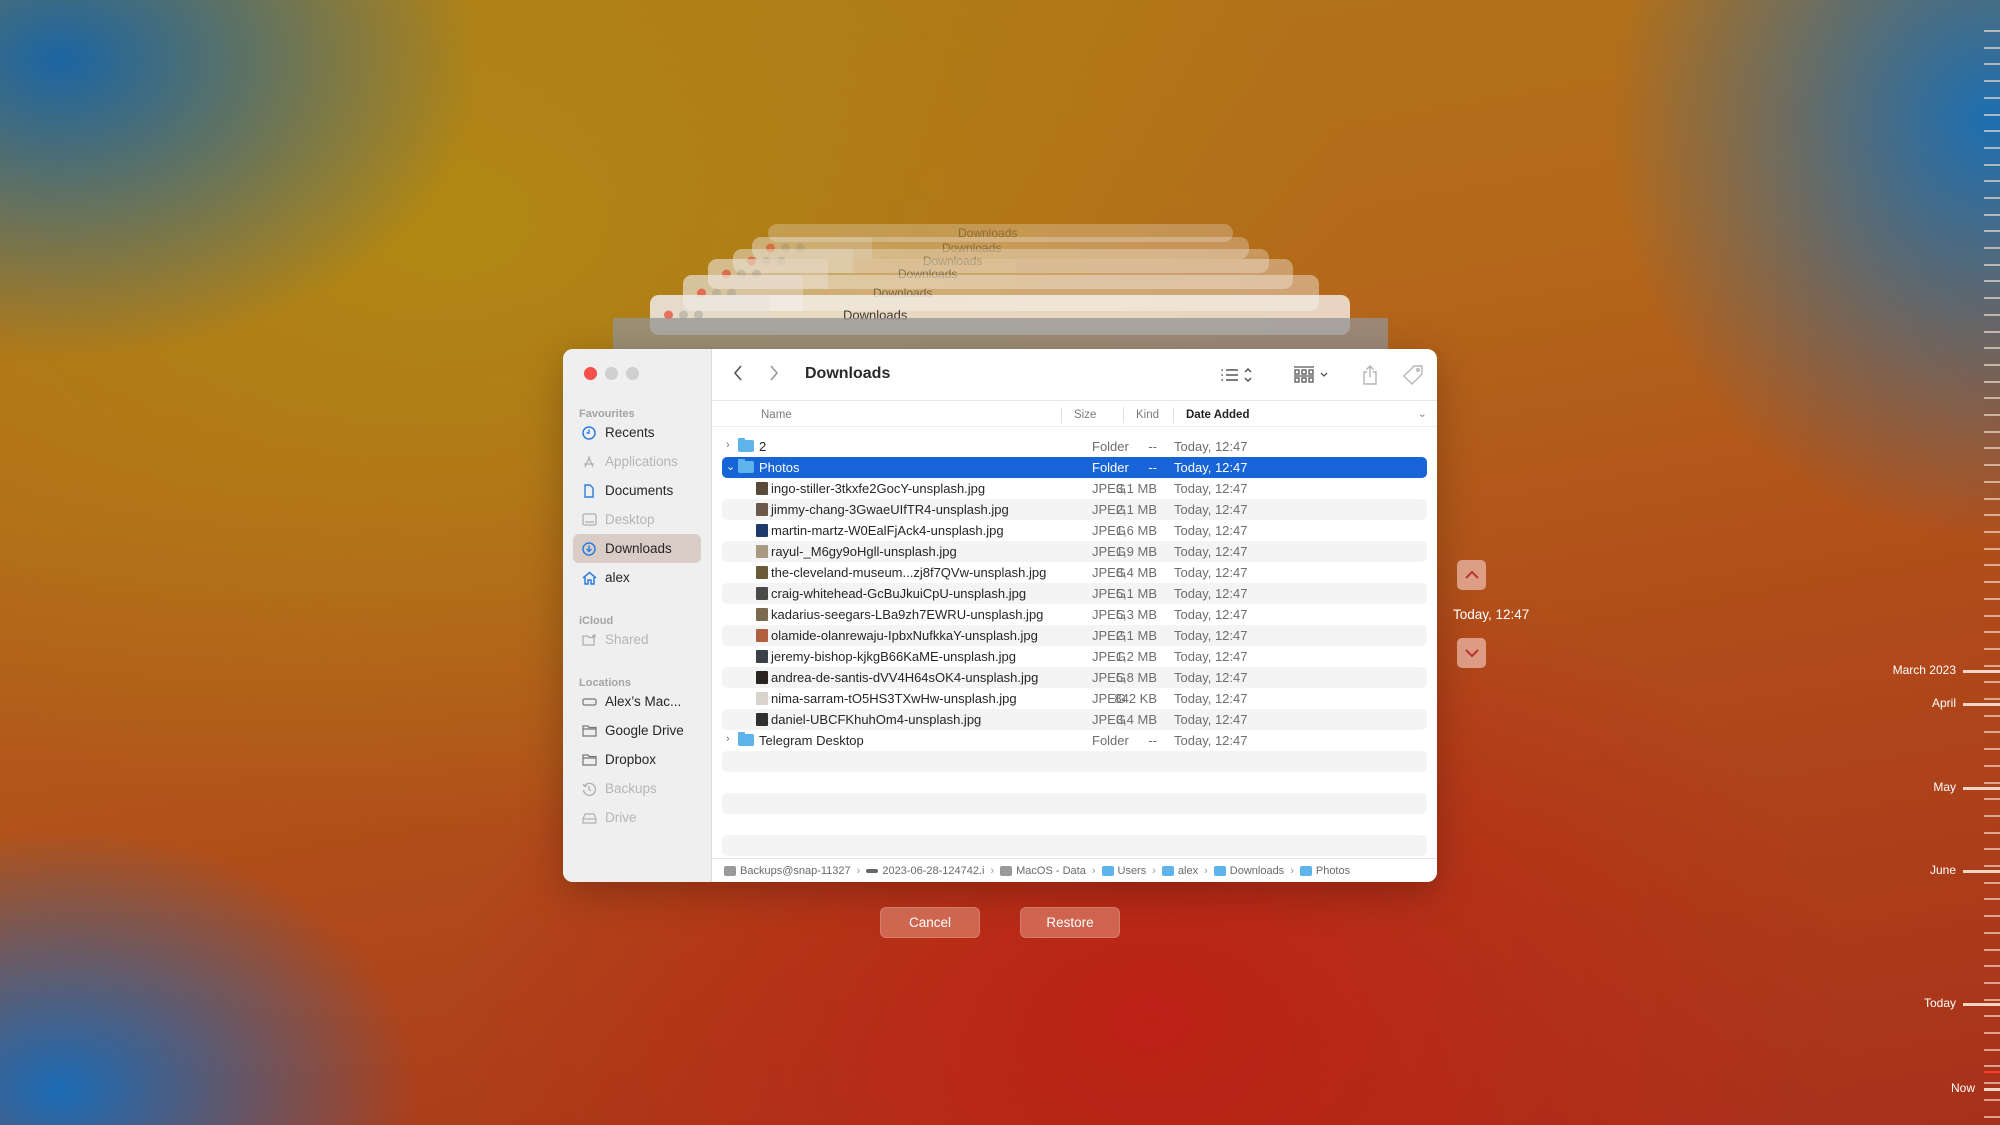 The height and width of the screenshot is (1125, 2000). What do you see at coordinates (1187, 871) in the screenshot?
I see `path-segment: alex ›` at bounding box center [1187, 871].